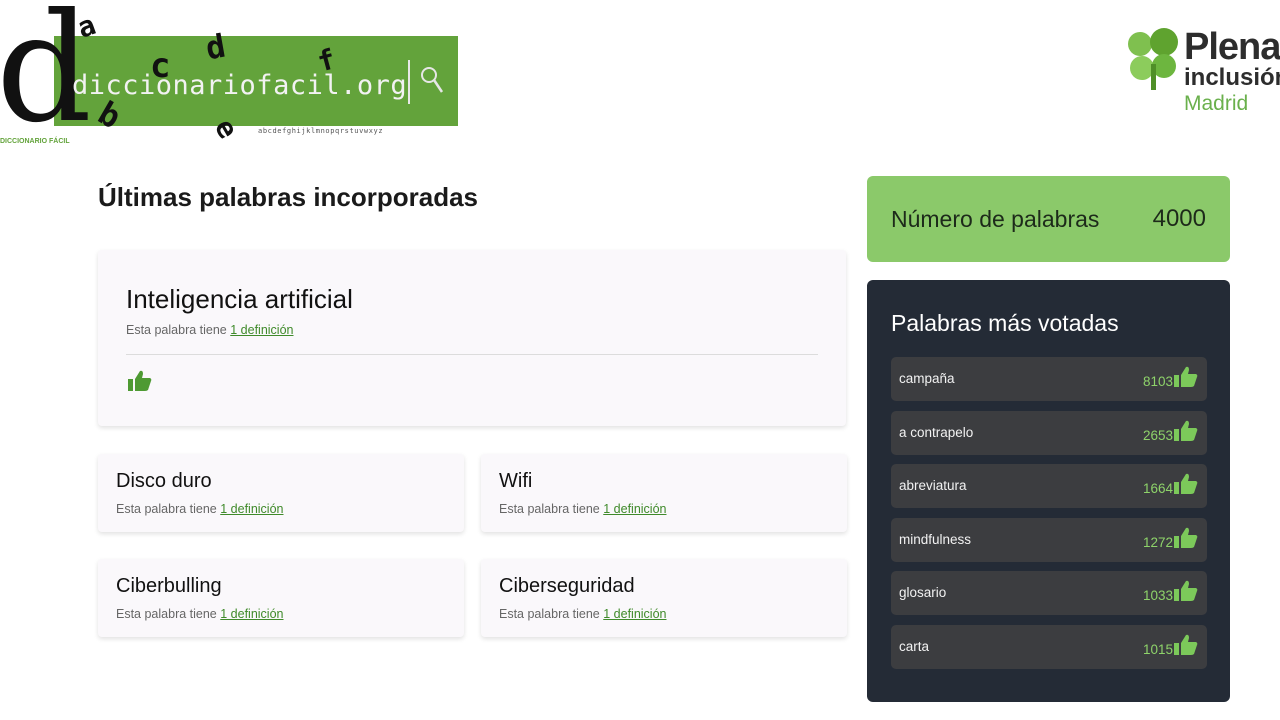  I want to click on most-voted-item: carta 1015, so click(1049, 647).